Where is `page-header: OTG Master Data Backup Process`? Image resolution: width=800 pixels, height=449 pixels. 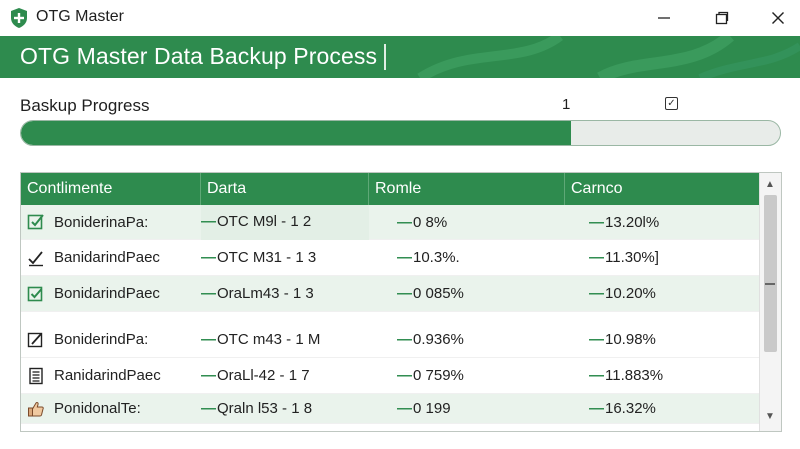
page-header: OTG Master Data Backup Process is located at coordinates (400, 57).